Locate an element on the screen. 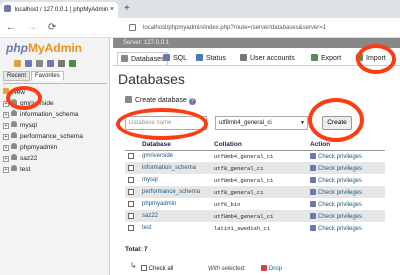  database-name-link: test is located at coordinates (175, 228).